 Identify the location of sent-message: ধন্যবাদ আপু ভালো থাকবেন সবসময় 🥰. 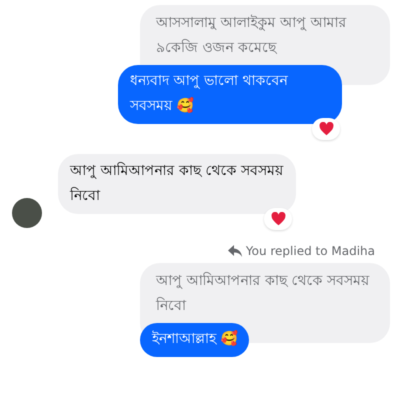
(230, 94).